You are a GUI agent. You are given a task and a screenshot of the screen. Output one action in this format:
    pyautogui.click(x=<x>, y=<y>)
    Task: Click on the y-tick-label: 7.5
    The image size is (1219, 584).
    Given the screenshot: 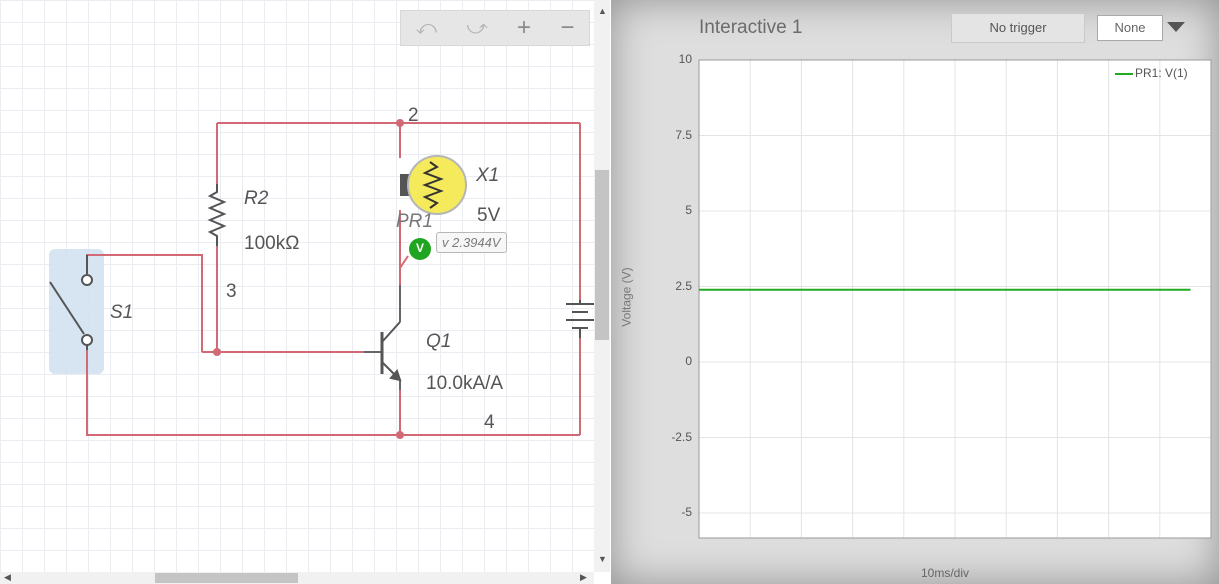 What is the action you would take?
    pyautogui.click(x=683, y=134)
    